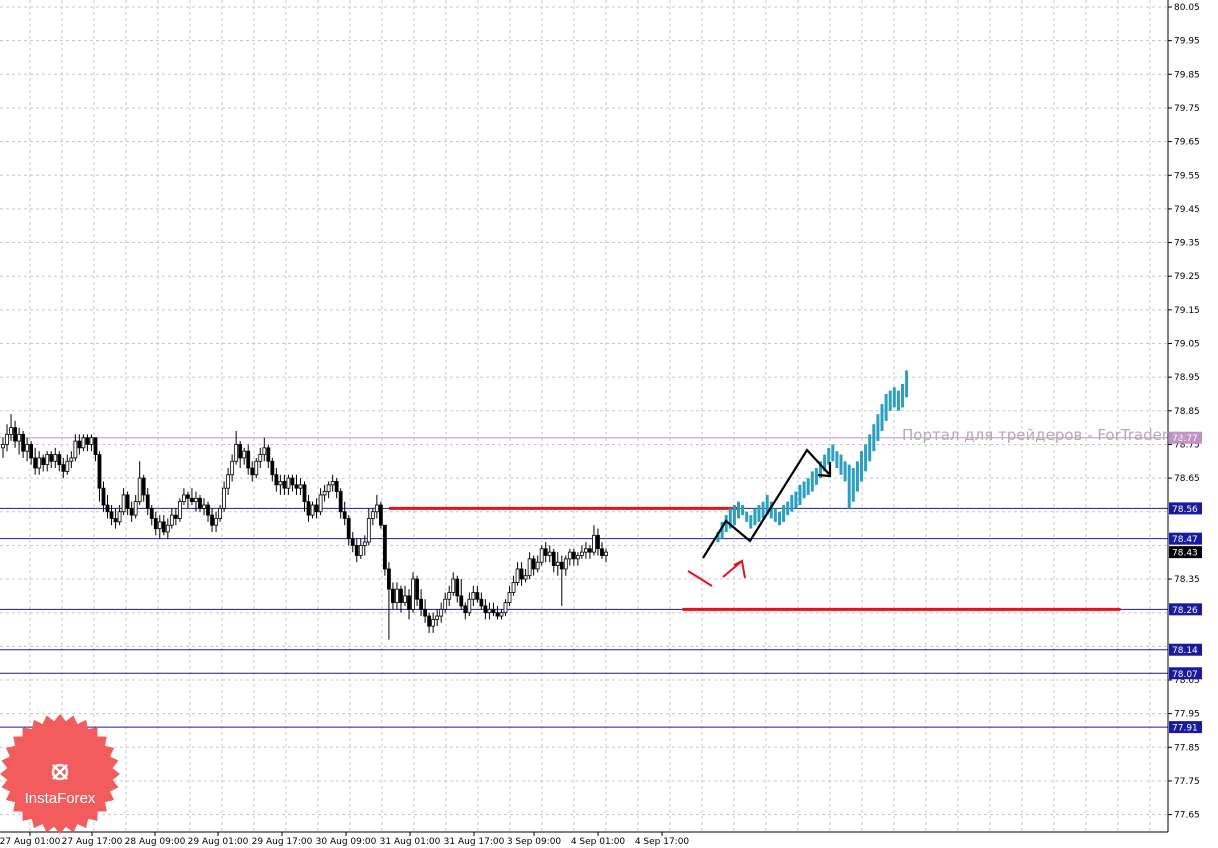 This screenshot has height=848, width=1218. Describe the element at coordinates (1187, 412) in the screenshot. I see `price-tick-label: 78.85` at that location.